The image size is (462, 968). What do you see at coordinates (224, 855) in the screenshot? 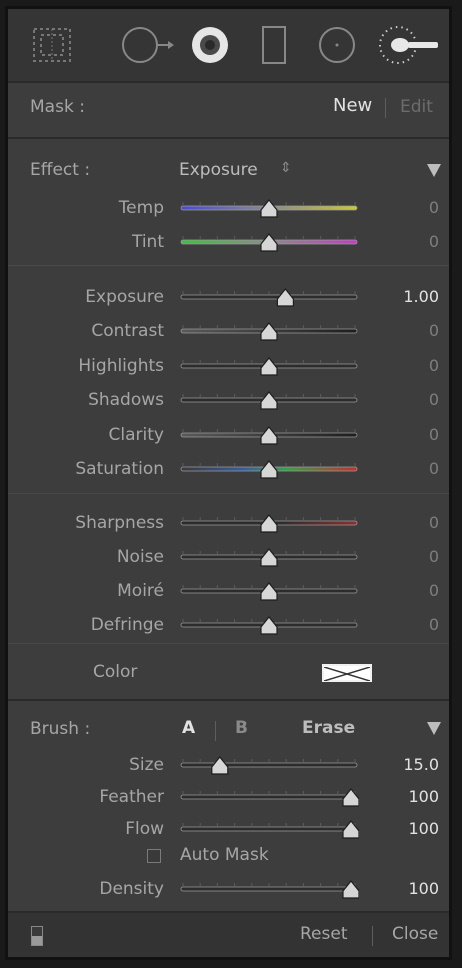
I see `auto-mask-label: Auto Mask` at bounding box center [224, 855].